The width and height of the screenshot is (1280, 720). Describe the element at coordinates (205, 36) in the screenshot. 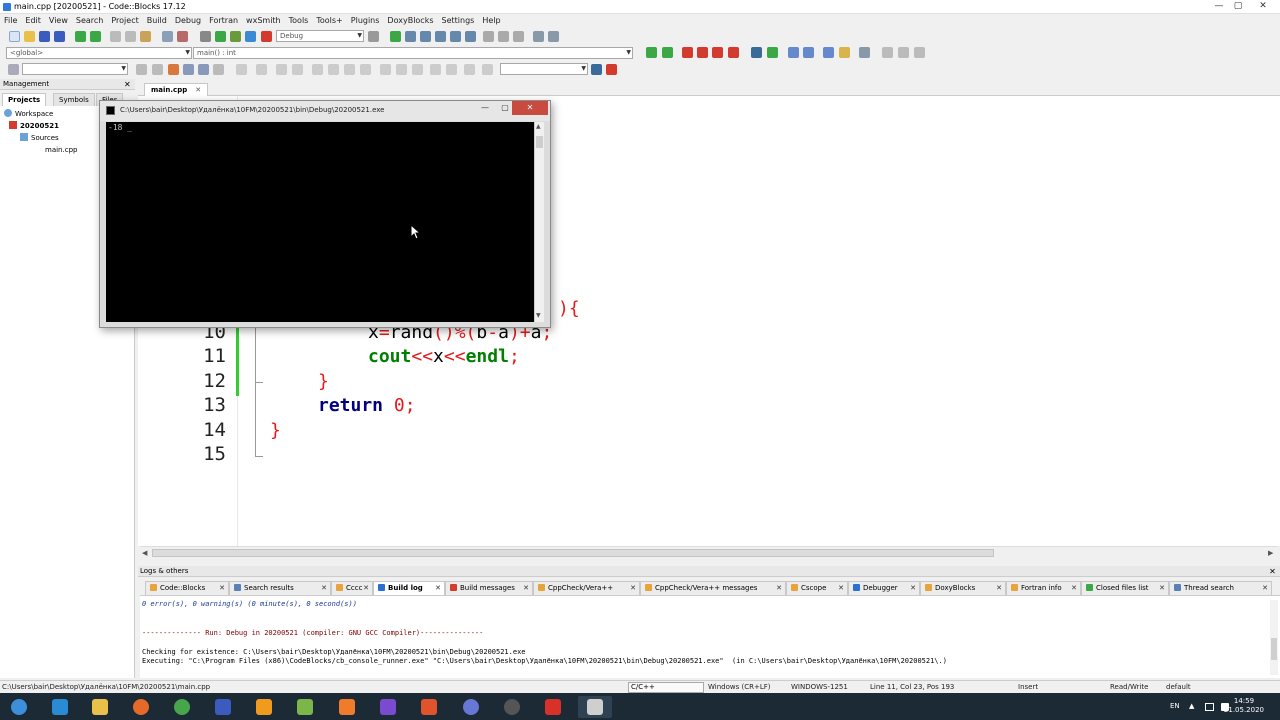

I see `build-gear-icon` at that location.